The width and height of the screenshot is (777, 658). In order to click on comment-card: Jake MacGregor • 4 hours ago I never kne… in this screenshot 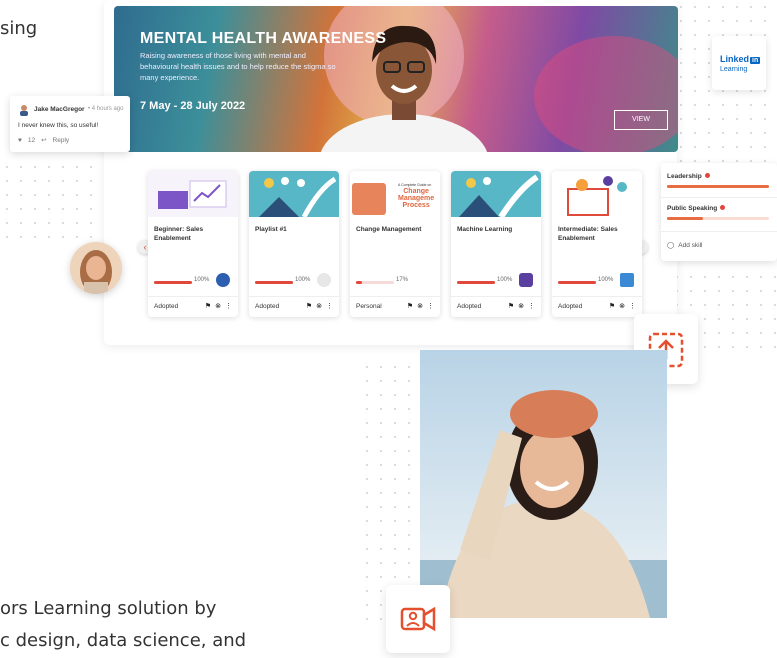, I will do `click(70, 124)`.